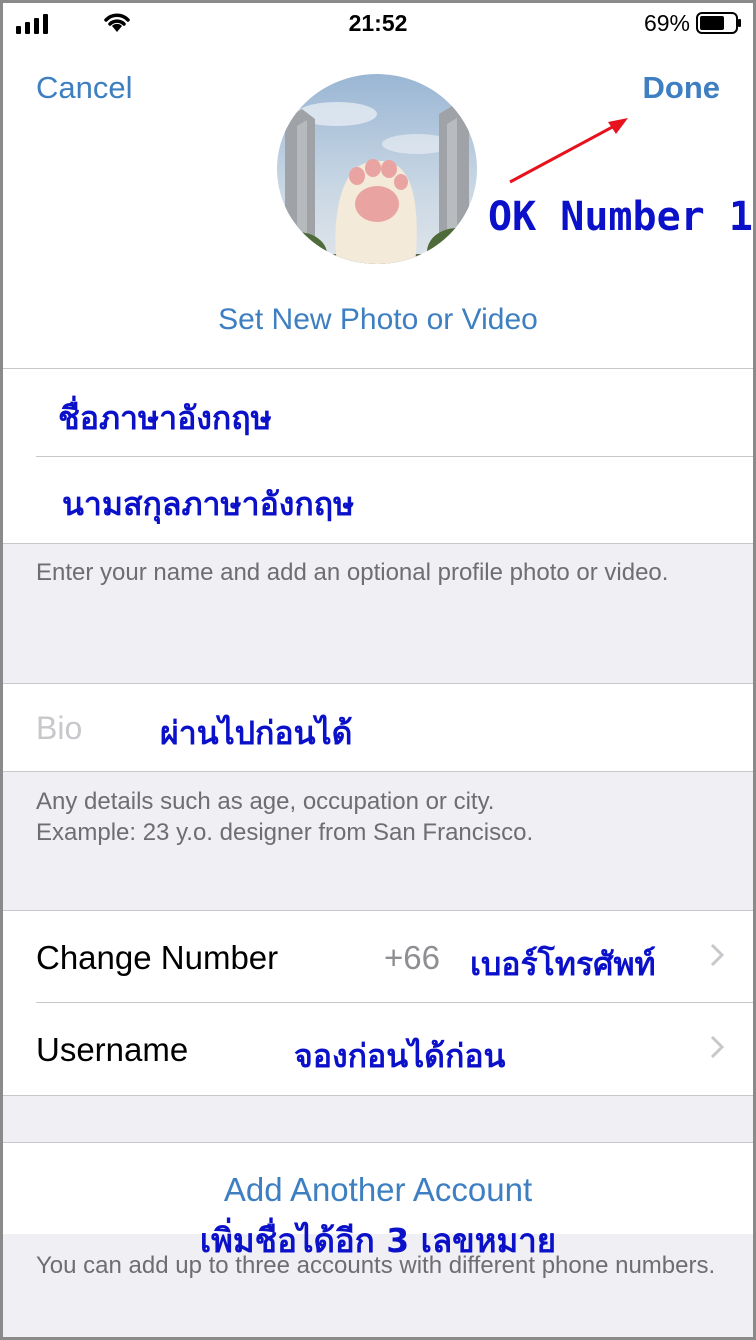  I want to click on first-name-field: ชื่อภาษาอังกฤษ, so click(396, 413).